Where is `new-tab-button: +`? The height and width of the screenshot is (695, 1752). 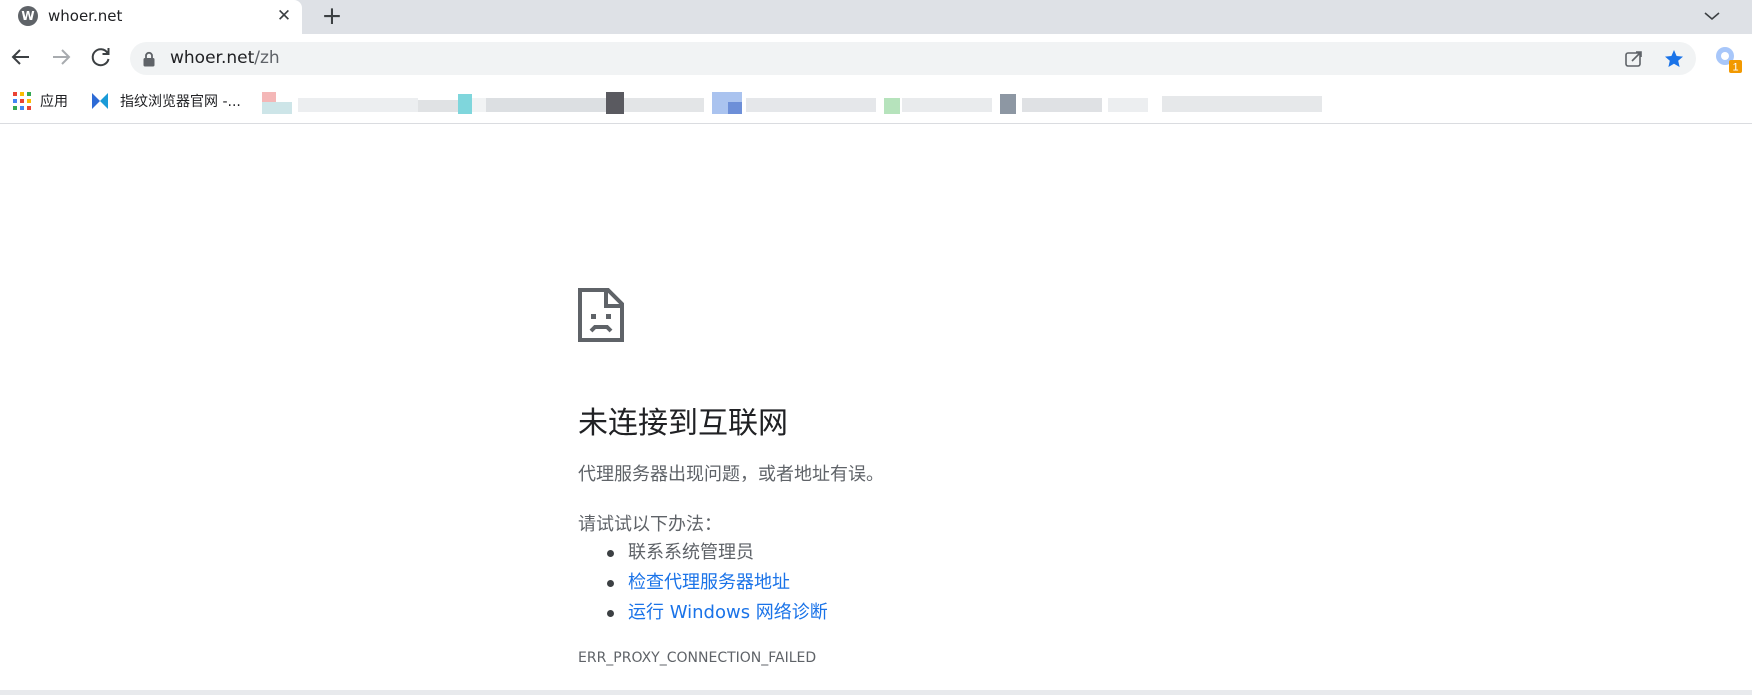 new-tab-button: + is located at coordinates (332, 16).